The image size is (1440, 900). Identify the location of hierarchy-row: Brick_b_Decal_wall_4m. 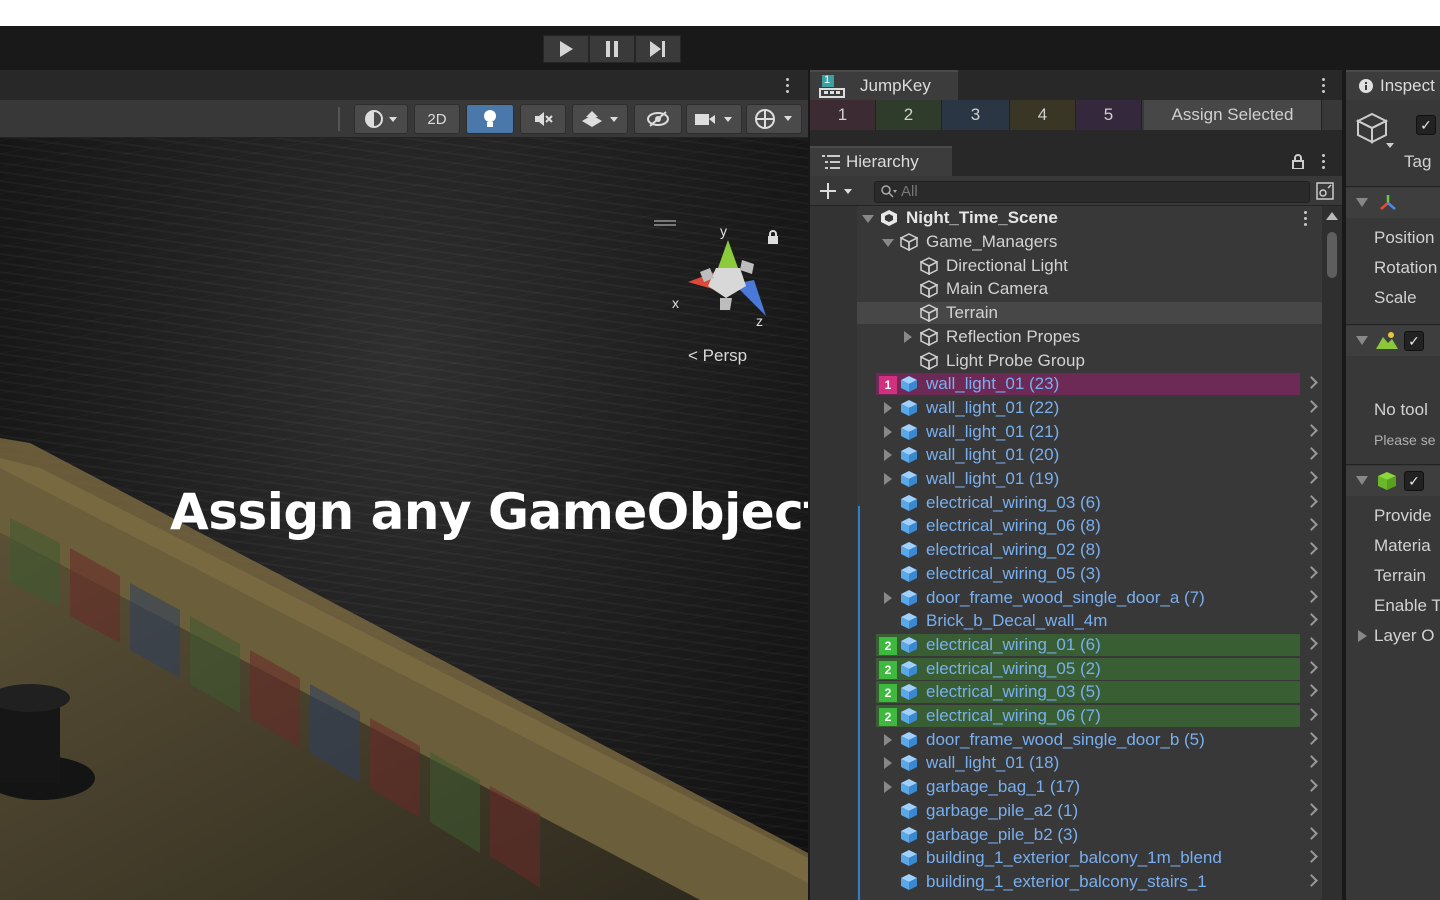
(1066, 621).